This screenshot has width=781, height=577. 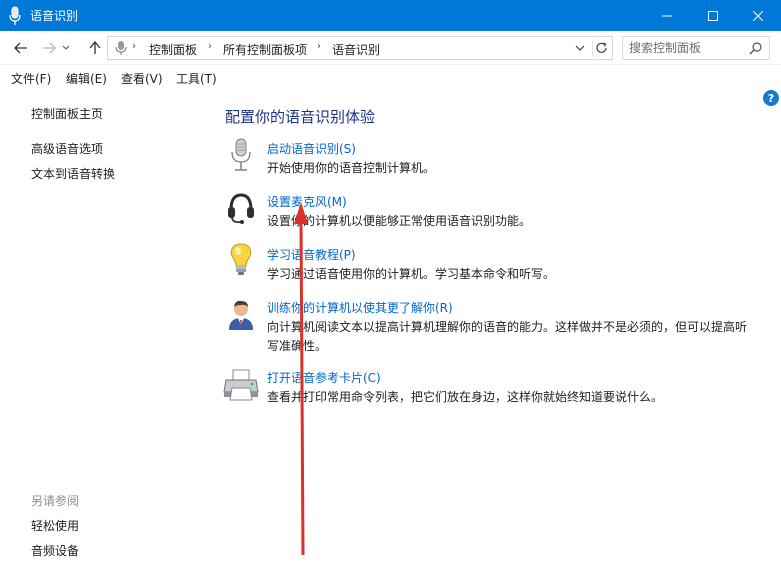 I want to click on refresh-icon, so click(x=601, y=47).